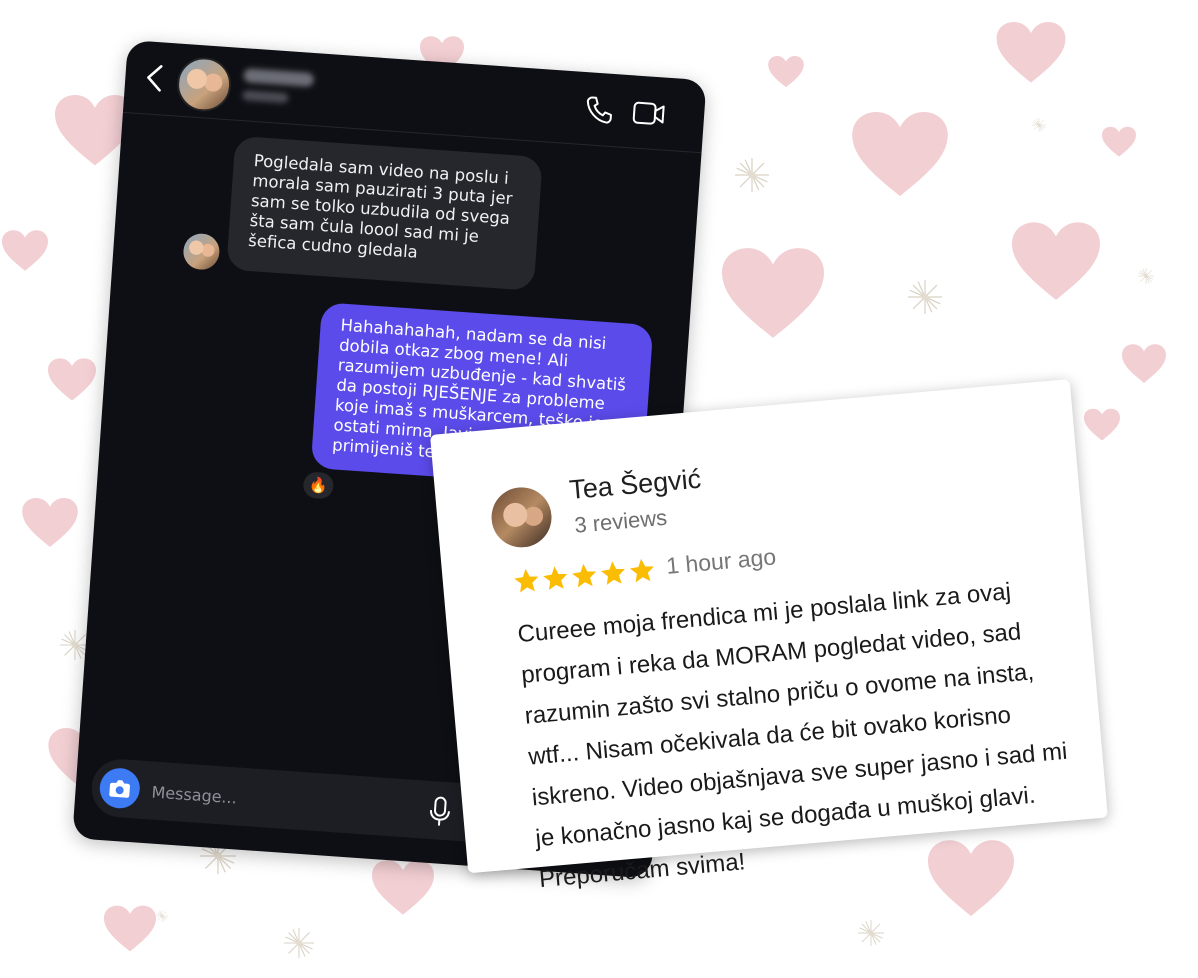 This screenshot has width=1198, height=978. What do you see at coordinates (721, 561) in the screenshot?
I see `review-timestamp: 1 hour ago` at bounding box center [721, 561].